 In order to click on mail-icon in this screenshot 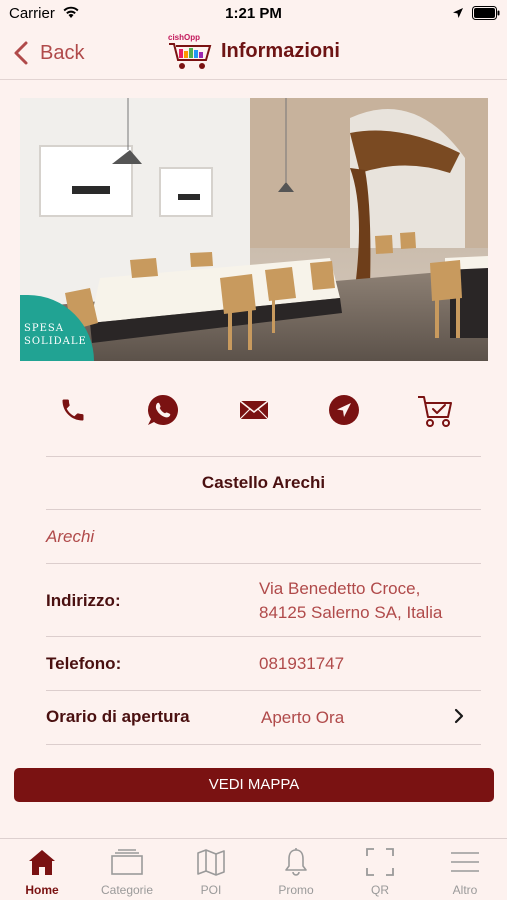, I will do `click(254, 410)`.